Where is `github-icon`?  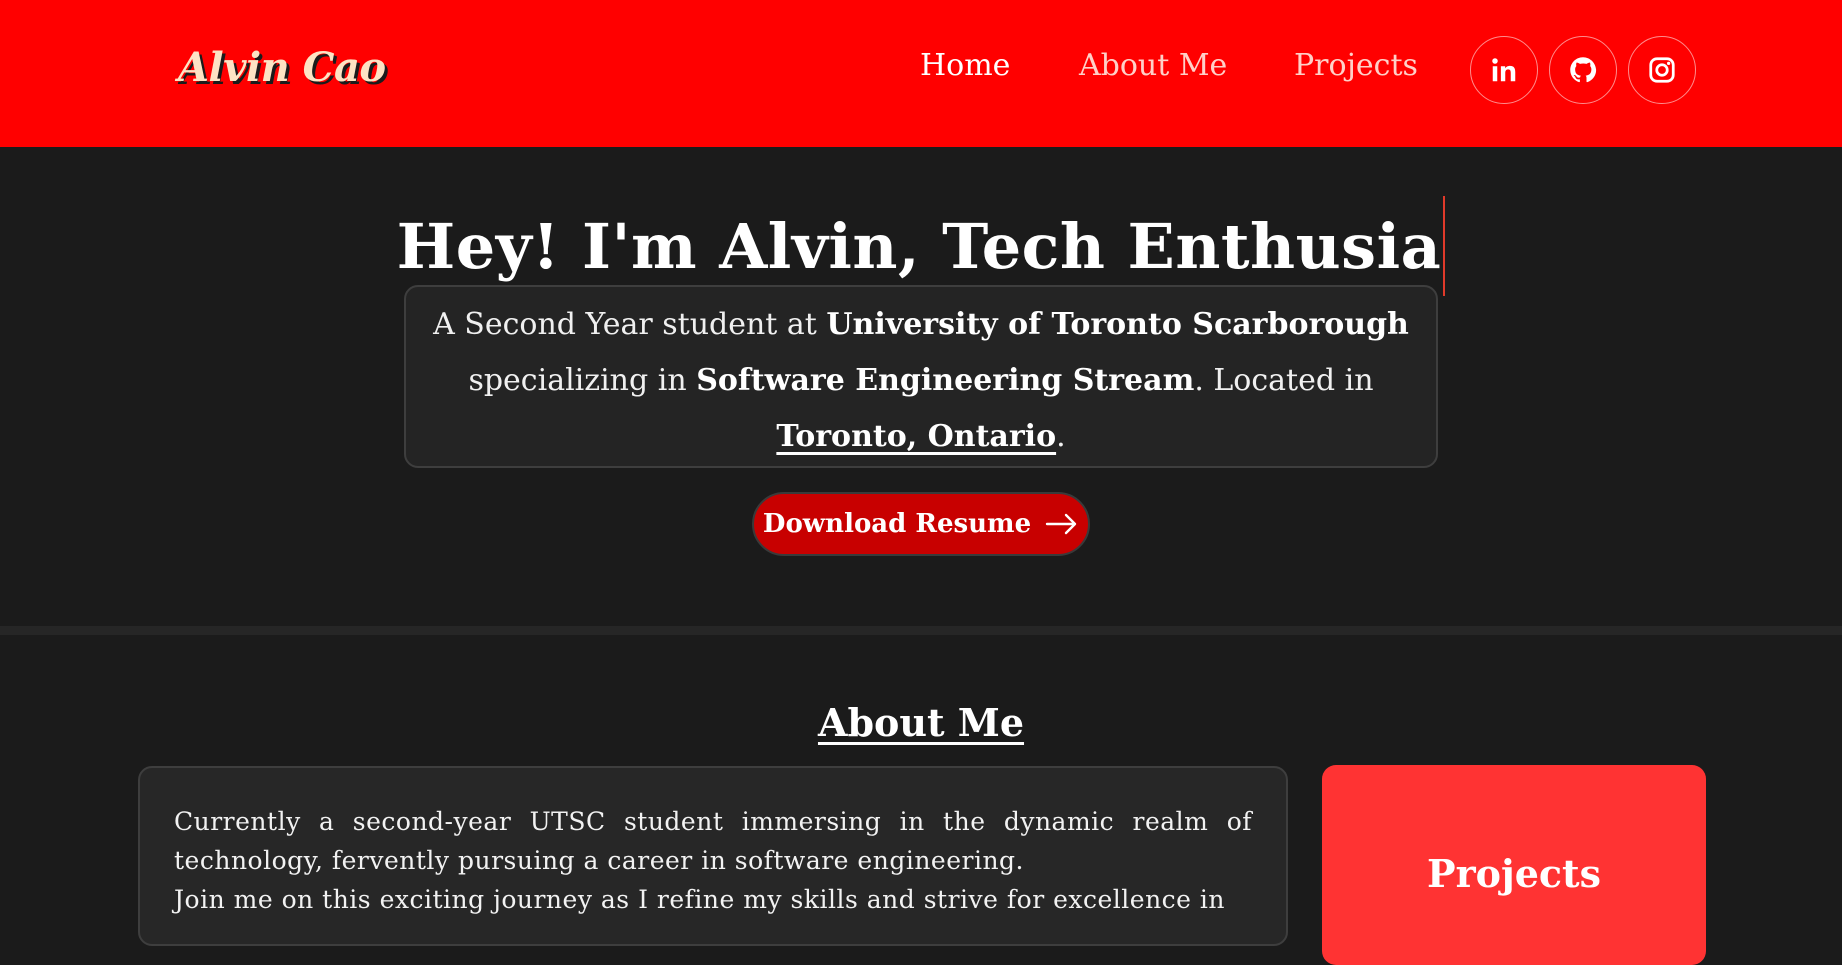 github-icon is located at coordinates (1583, 70).